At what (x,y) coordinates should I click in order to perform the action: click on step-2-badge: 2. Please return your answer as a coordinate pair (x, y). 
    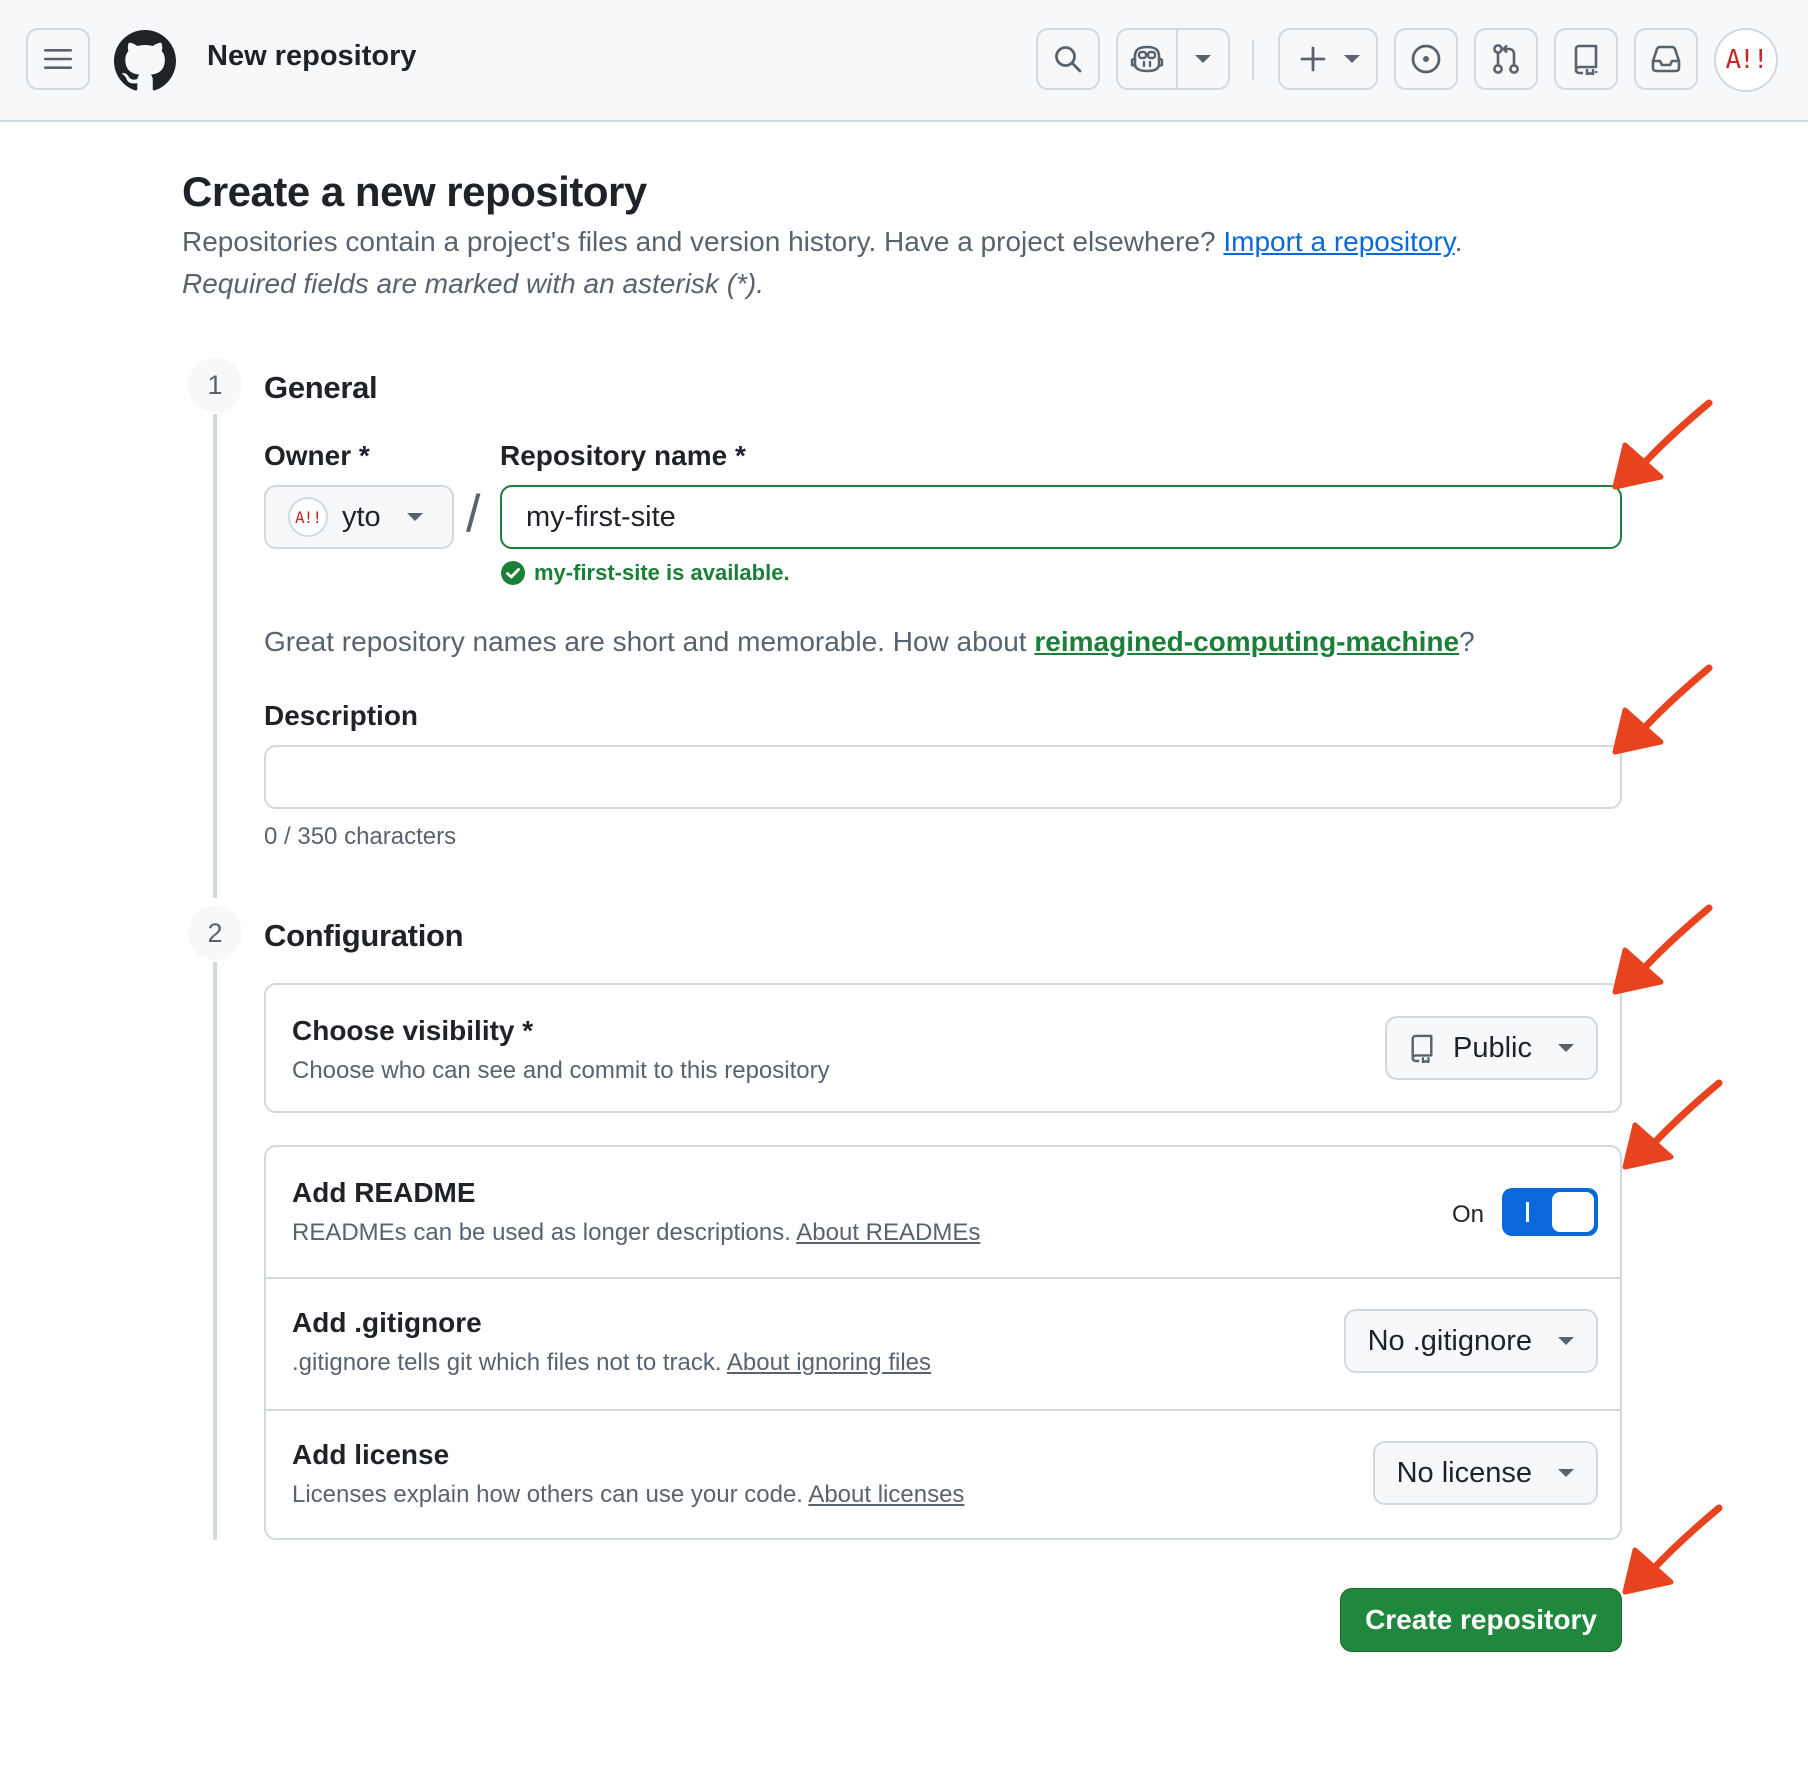
    Looking at the image, I should click on (215, 933).